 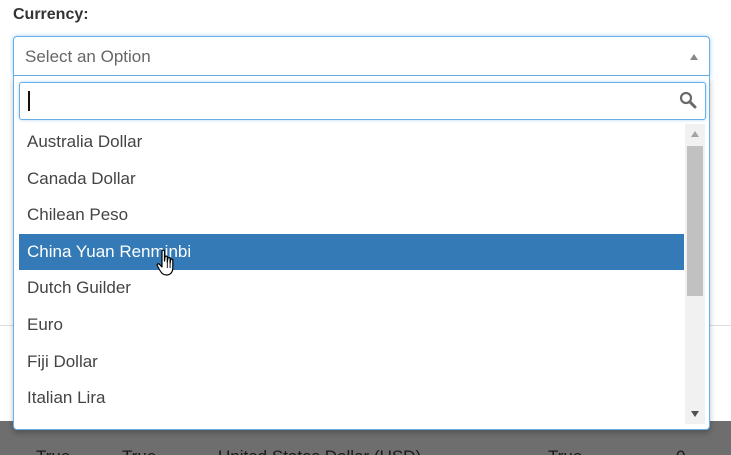 I want to click on options-scrollbar, so click(x=695, y=274).